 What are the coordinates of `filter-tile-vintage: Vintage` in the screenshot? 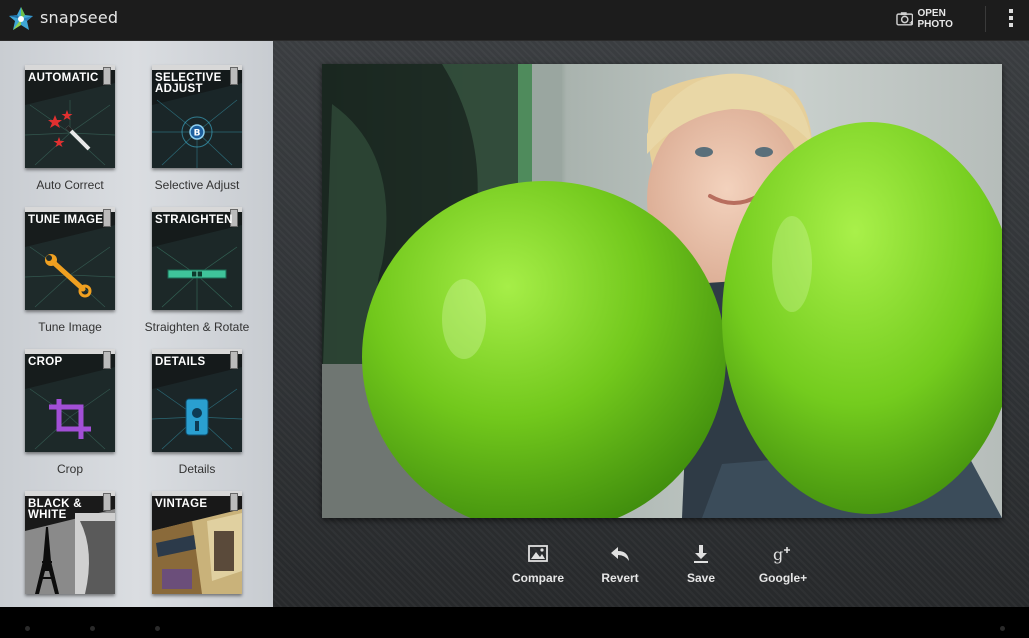 It's located at (192, 537).